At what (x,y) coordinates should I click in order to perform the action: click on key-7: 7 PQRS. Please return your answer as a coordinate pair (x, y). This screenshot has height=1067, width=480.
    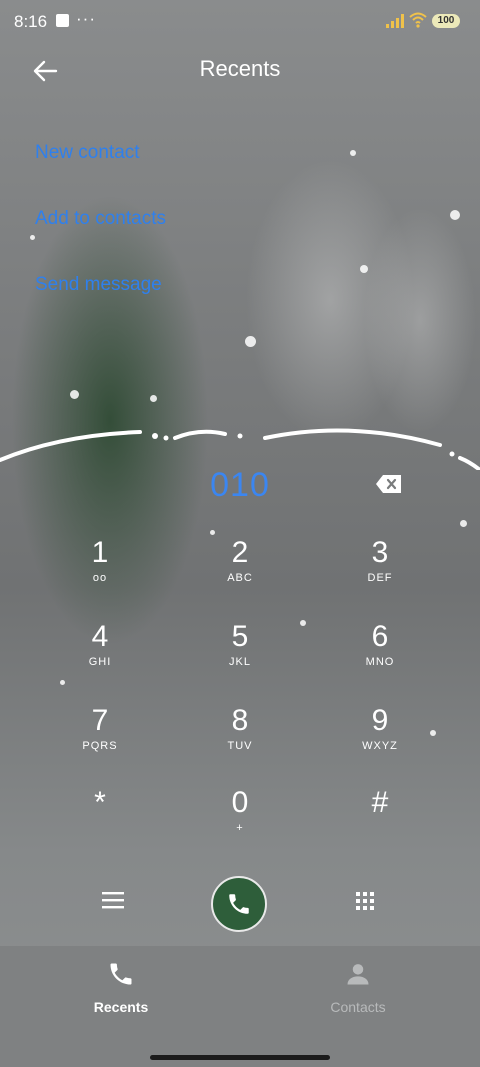
    Looking at the image, I should click on (100, 739).